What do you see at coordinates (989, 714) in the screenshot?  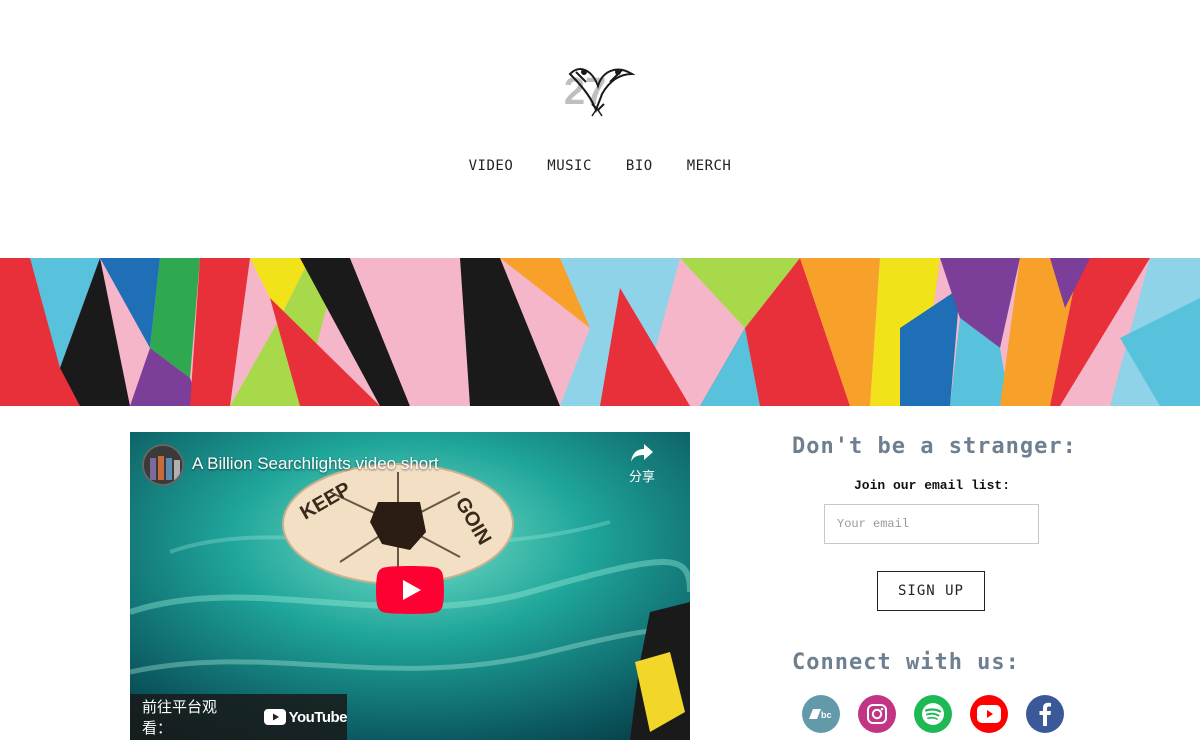 I see `youtube-icon` at bounding box center [989, 714].